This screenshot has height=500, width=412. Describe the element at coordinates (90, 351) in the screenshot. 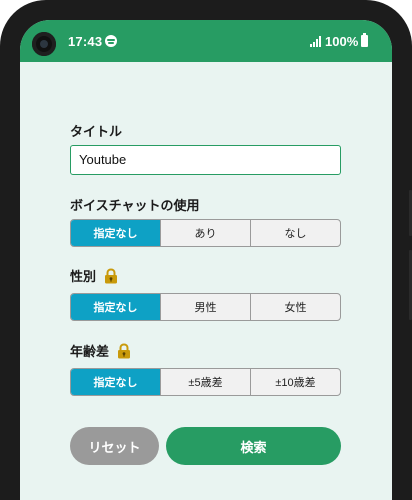

I see `age-gap-label-text: 年齢差` at that location.